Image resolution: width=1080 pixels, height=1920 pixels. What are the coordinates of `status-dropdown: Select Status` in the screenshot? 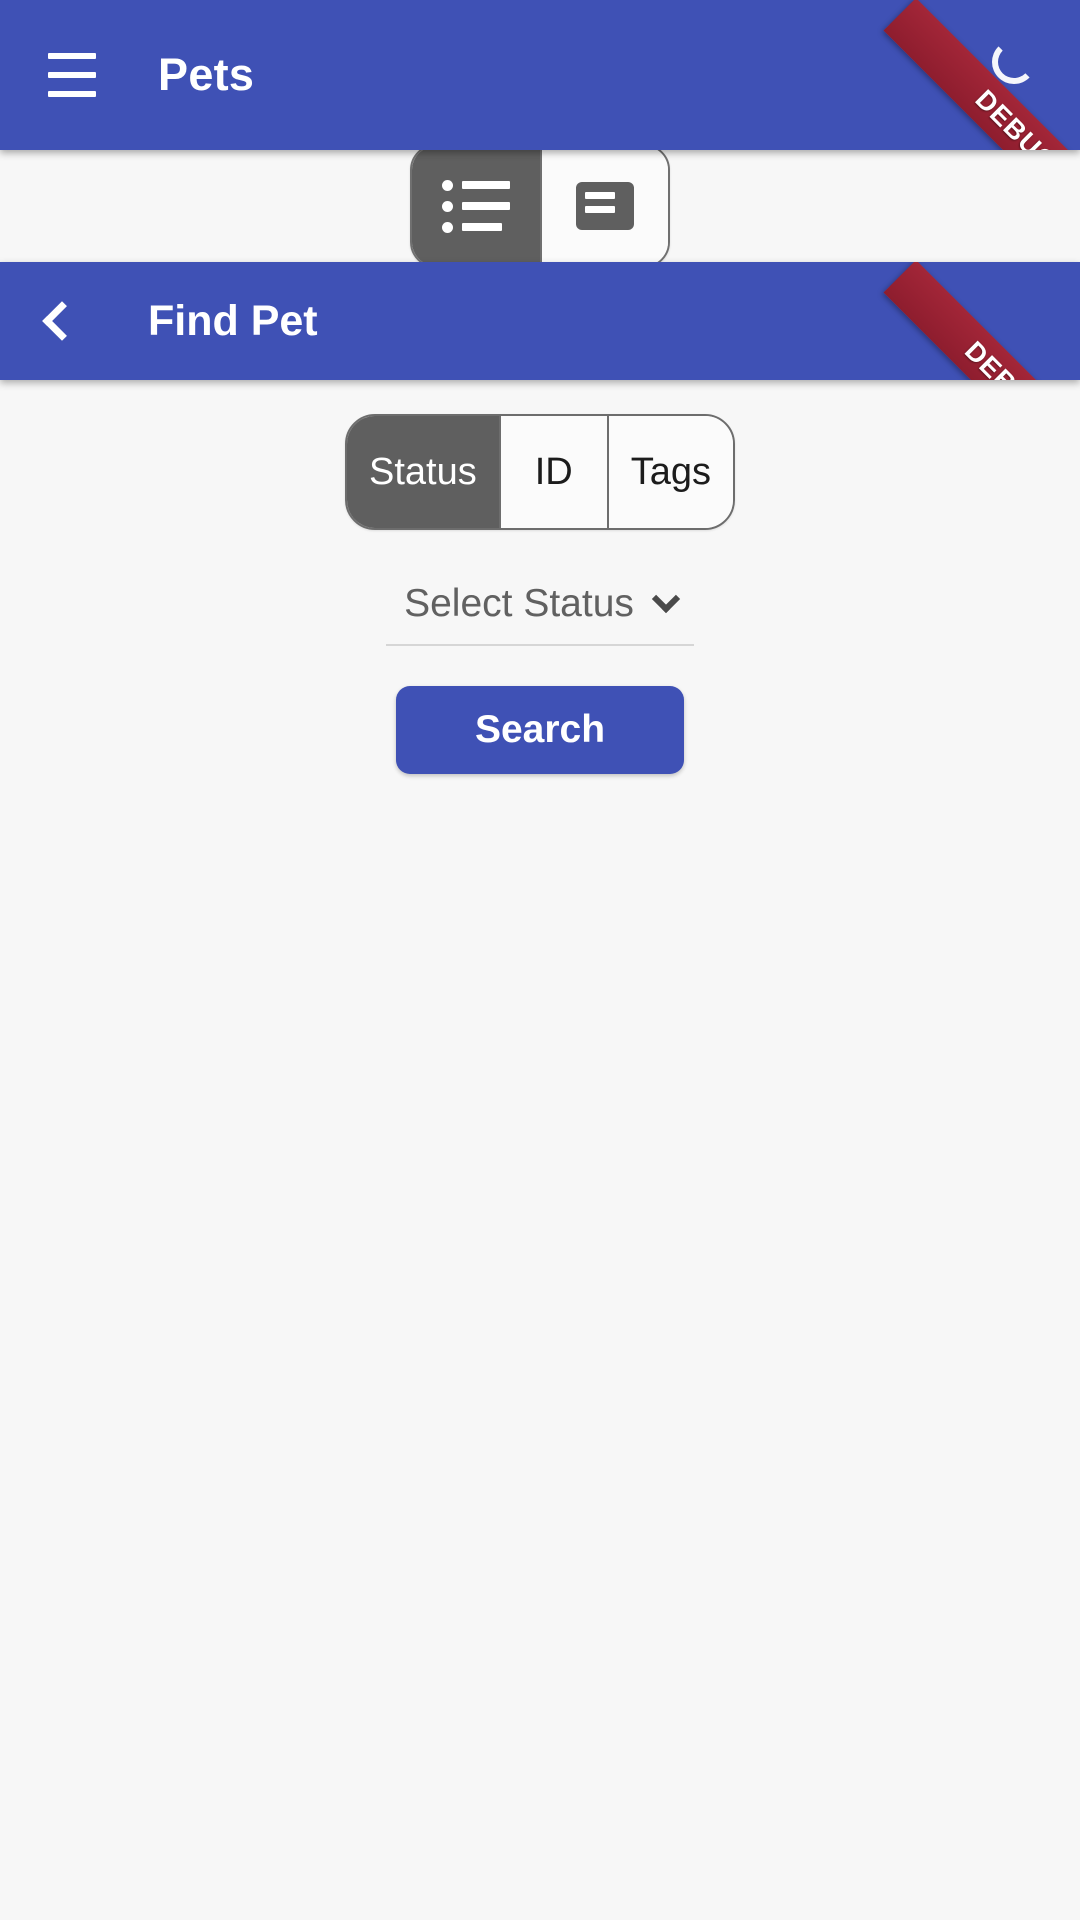 It's located at (540, 614).